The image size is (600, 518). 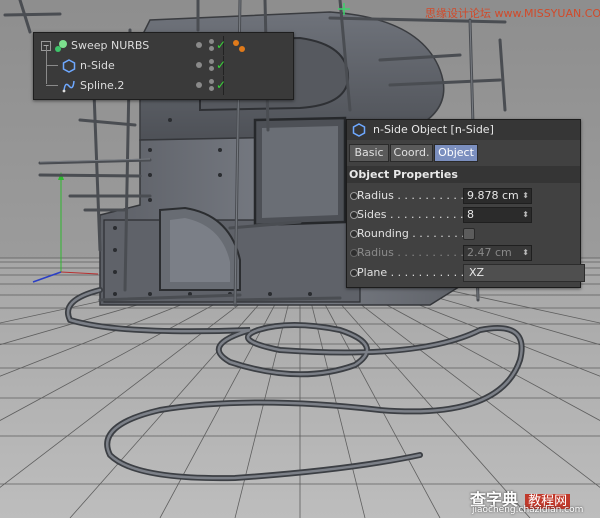 What do you see at coordinates (489, 252) in the screenshot?
I see `rounding-radius-value: 2.47 cm` at bounding box center [489, 252].